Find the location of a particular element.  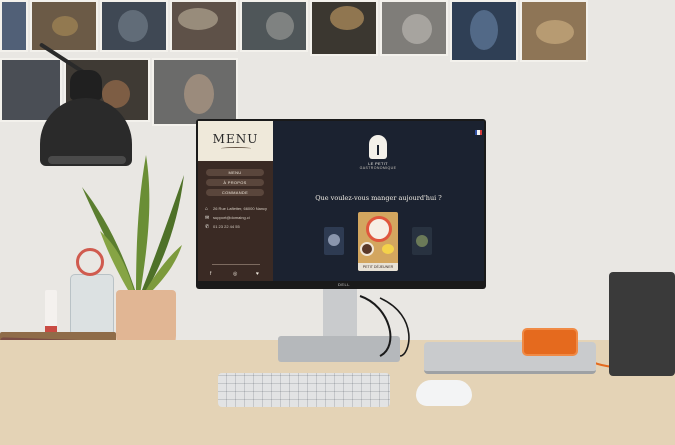

info-email: ✉ support@domaing.ci is located at coordinates (227, 217).